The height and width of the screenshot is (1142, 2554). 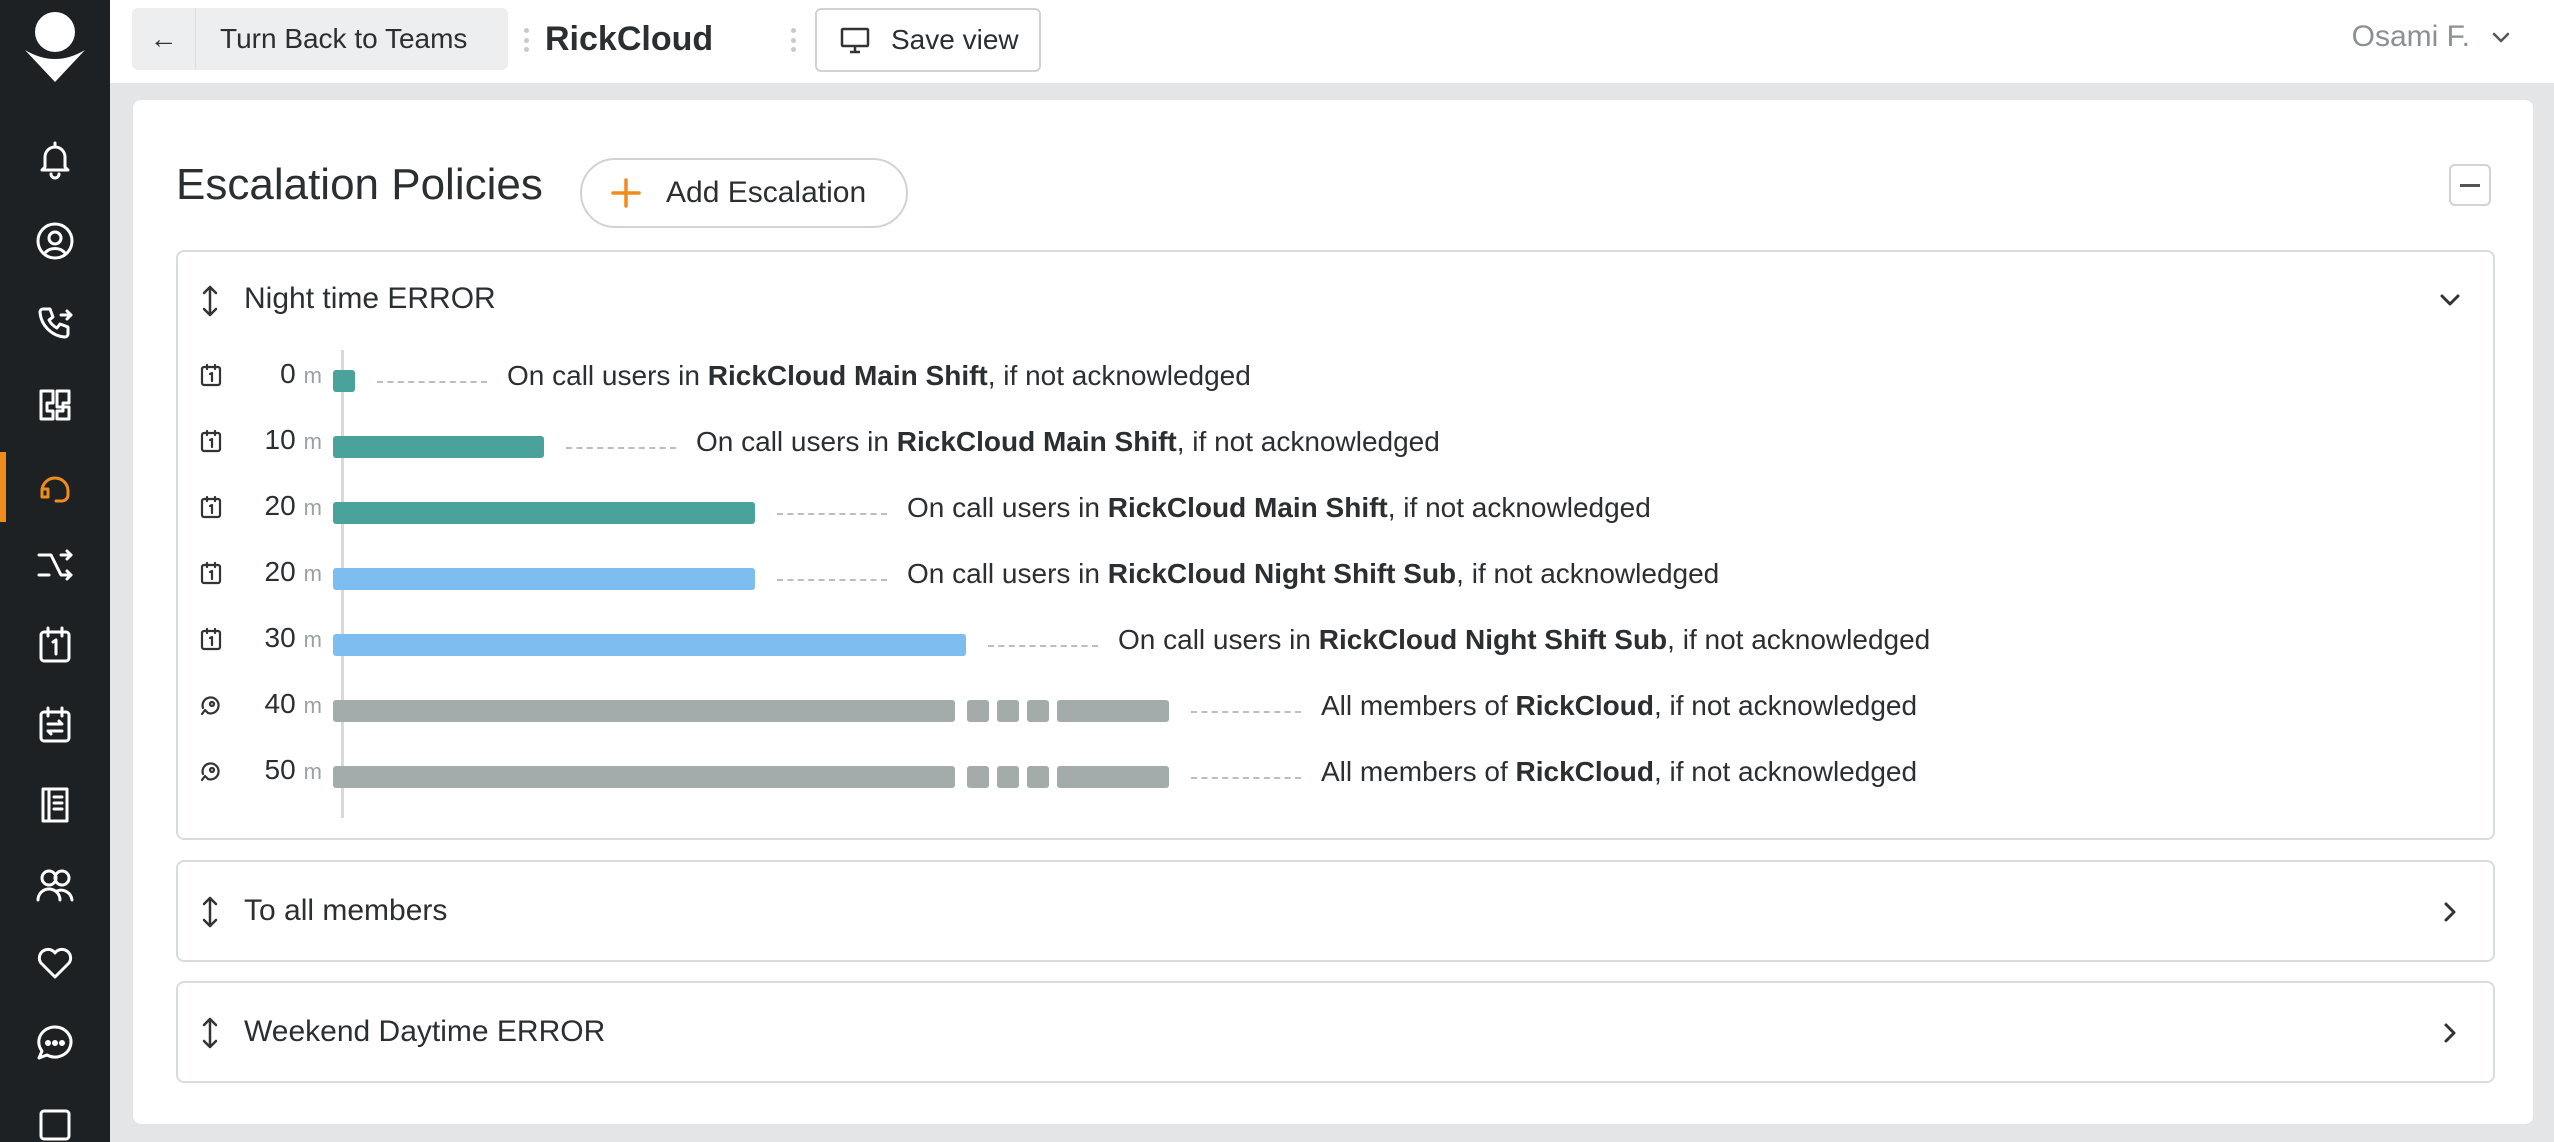 I want to click on stats-icon, so click(x=55, y=1125).